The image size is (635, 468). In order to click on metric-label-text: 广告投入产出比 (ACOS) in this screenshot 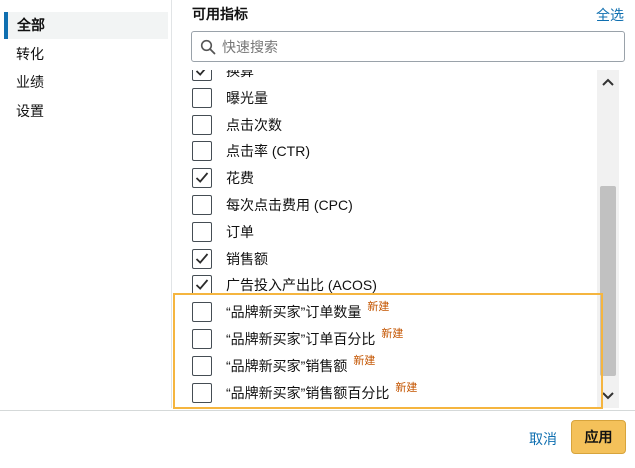, I will do `click(301, 285)`.